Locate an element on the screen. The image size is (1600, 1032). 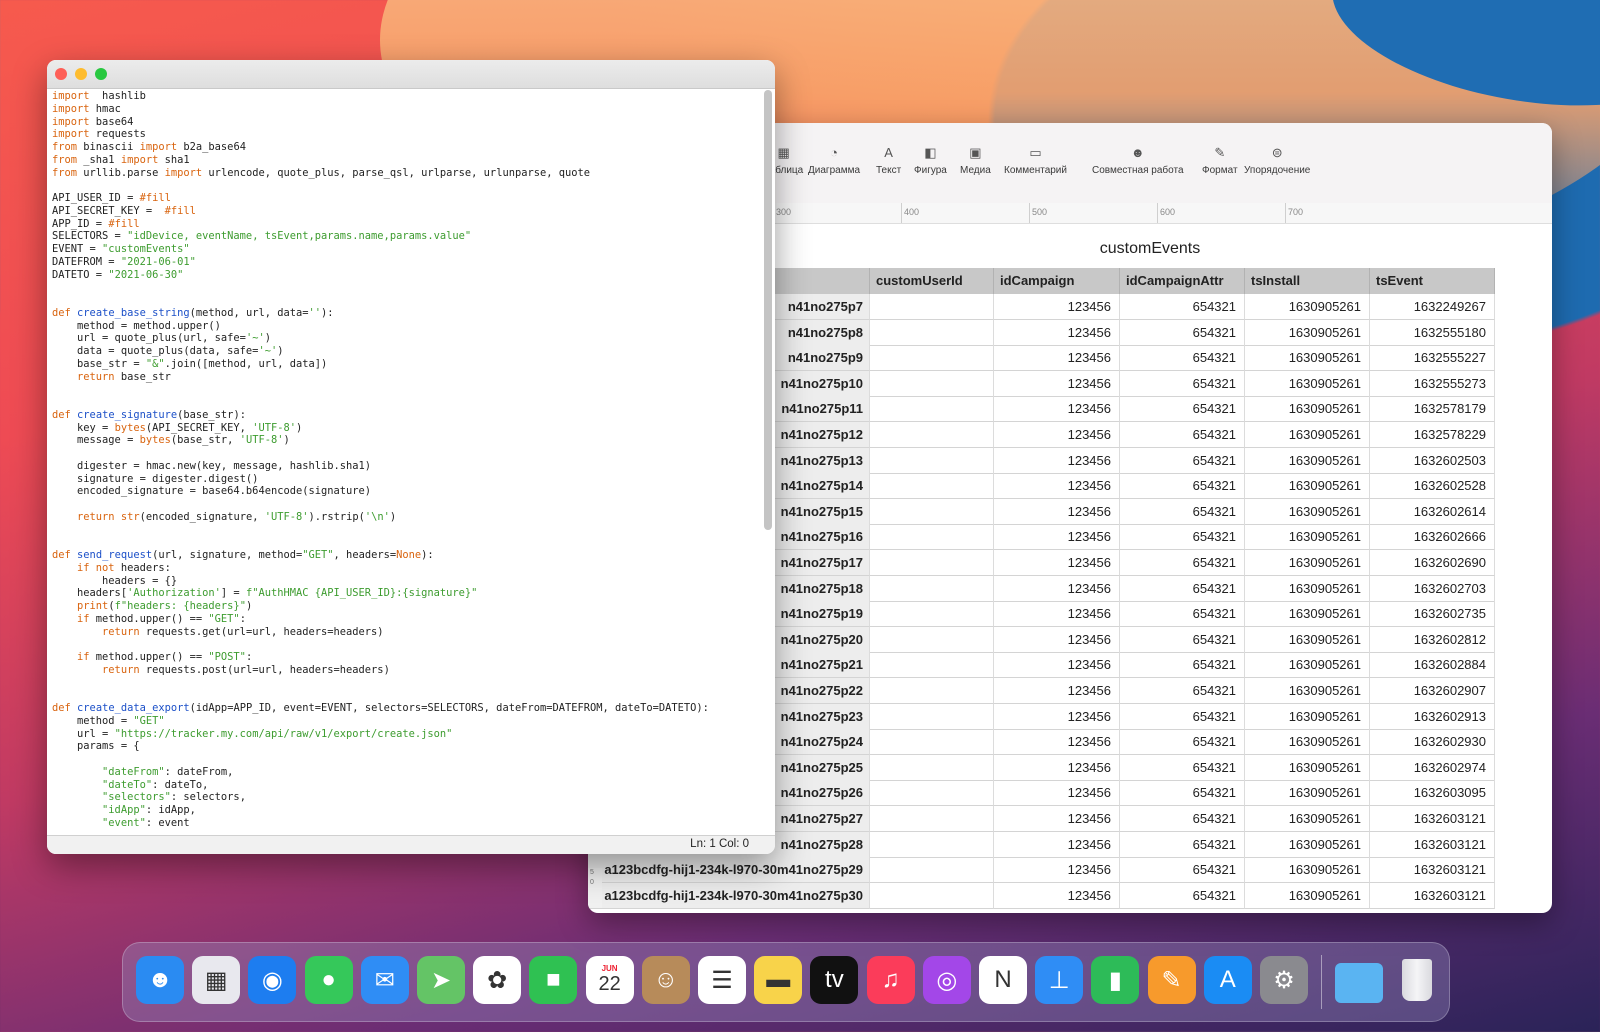
calendar-icon: JUN 22 is located at coordinates (609, 980).